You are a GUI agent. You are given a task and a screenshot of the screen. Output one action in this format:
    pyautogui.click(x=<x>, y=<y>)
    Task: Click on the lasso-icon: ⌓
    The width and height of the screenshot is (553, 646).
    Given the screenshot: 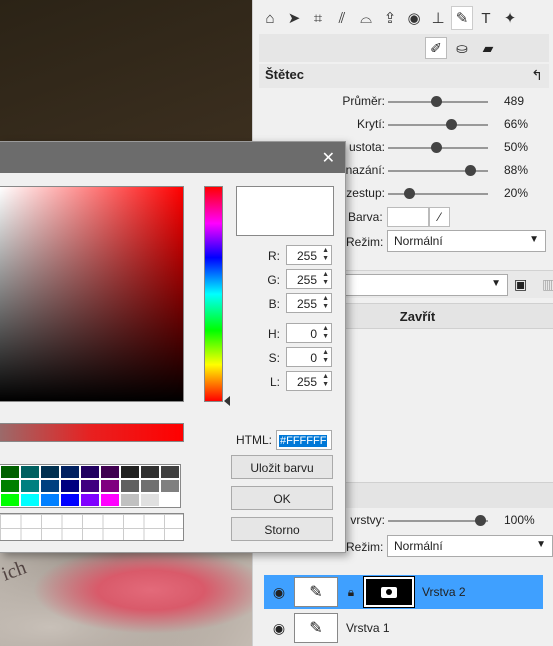 What is the action you would take?
    pyautogui.click(x=366, y=18)
    